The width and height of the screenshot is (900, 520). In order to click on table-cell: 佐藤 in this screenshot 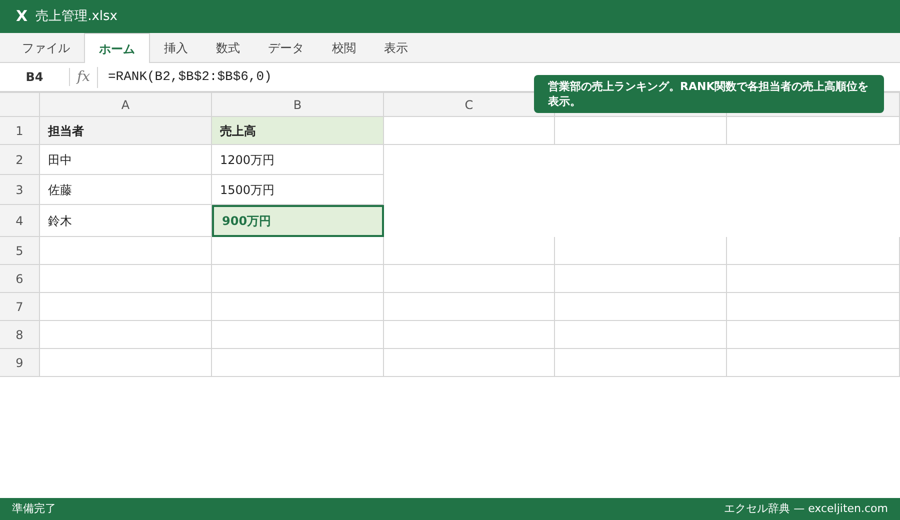, I will do `click(126, 190)`.